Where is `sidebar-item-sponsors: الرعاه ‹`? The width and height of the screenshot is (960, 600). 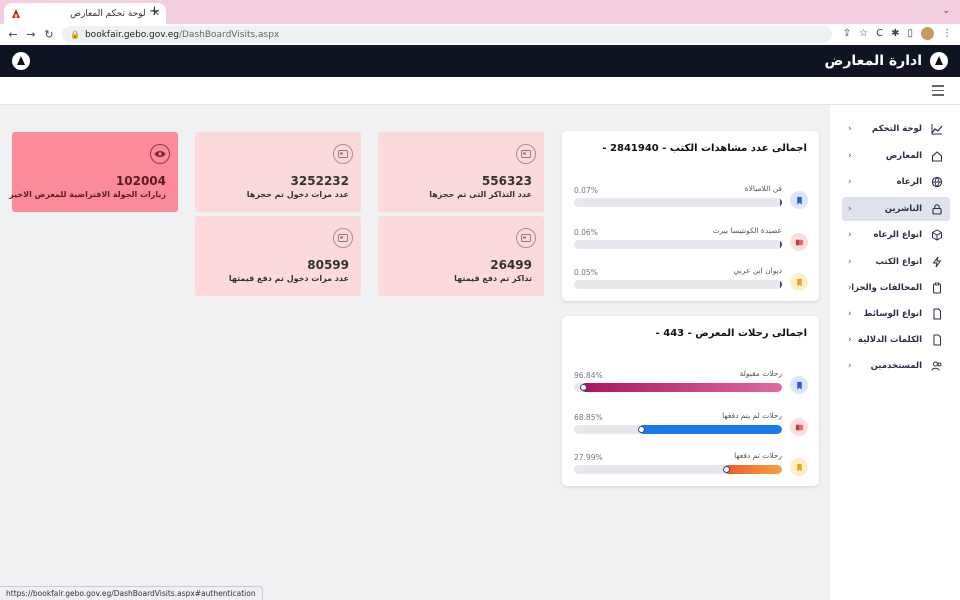
sidebar-item-sponsors: الرعاه ‹ is located at coordinates (896, 182).